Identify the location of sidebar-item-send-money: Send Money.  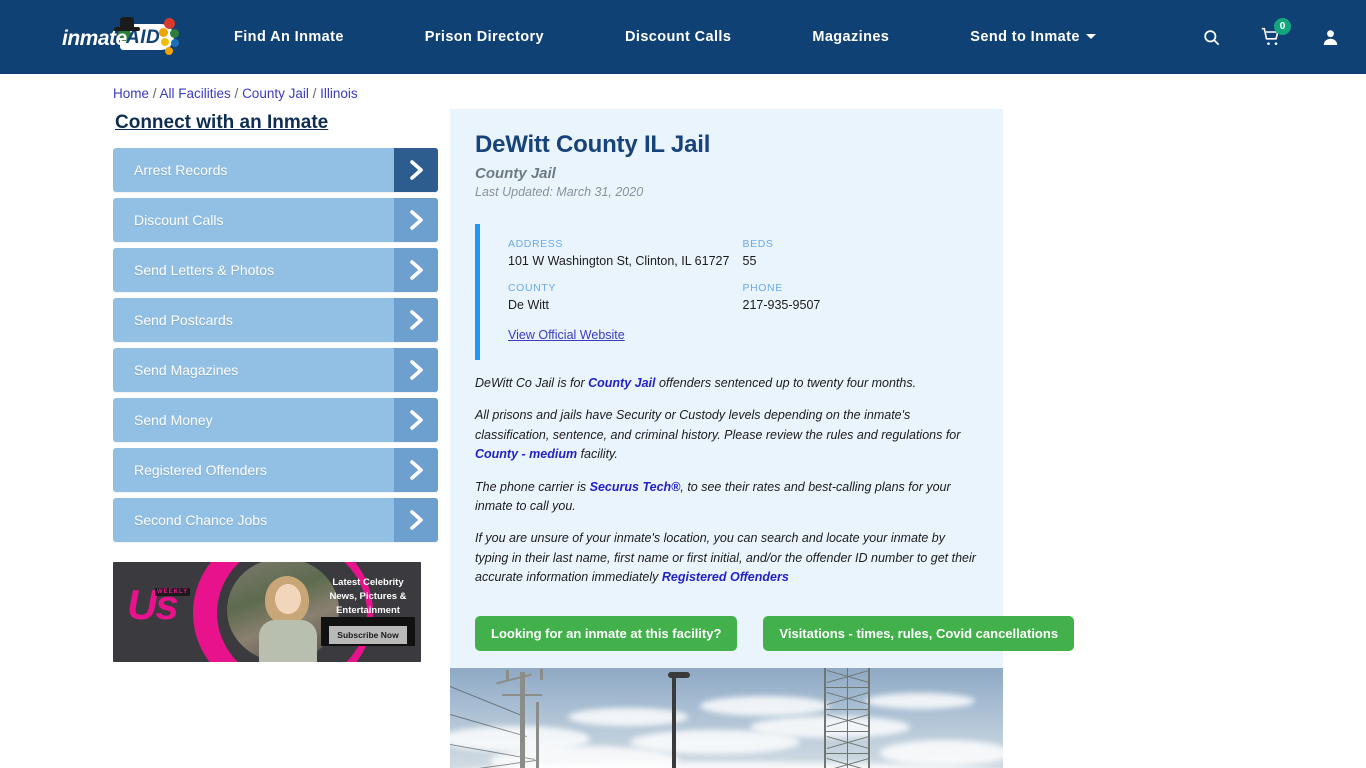
(275, 420).